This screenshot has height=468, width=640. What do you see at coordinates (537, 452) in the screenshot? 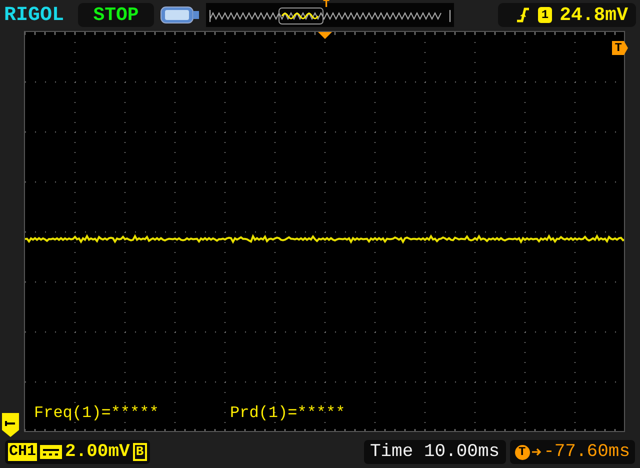
I see `arrow-icon` at bounding box center [537, 452].